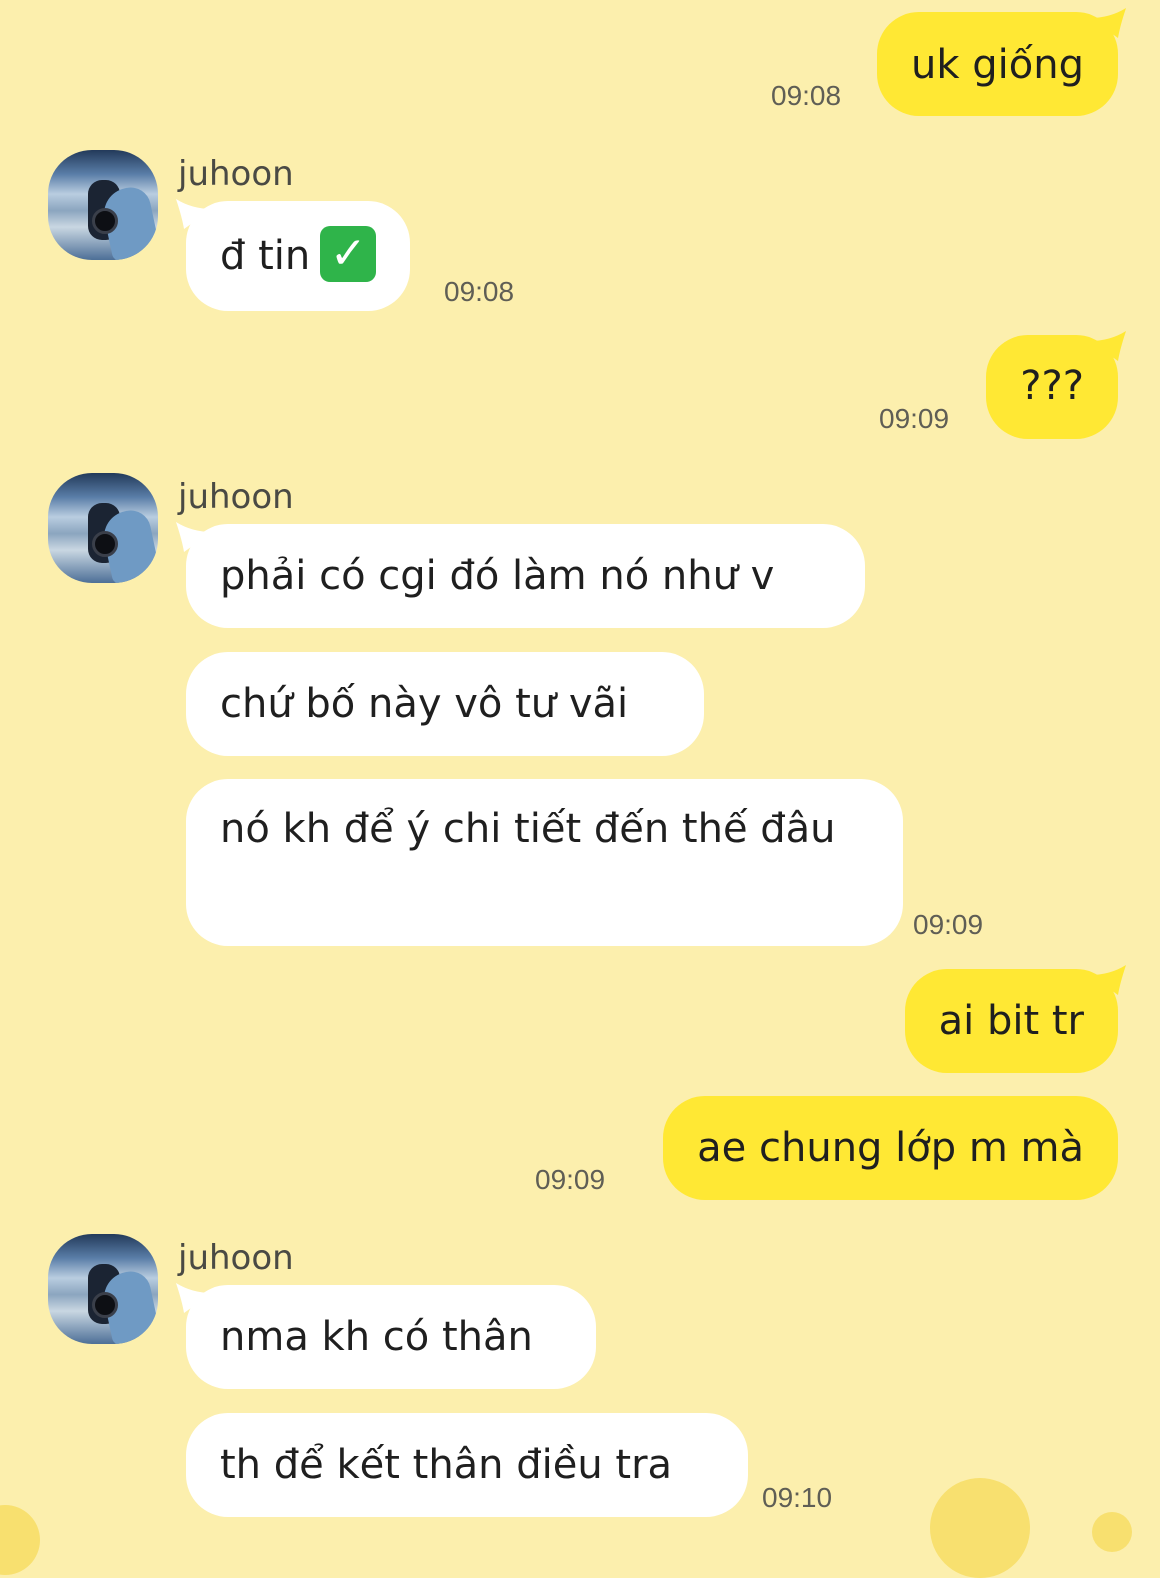 The width and height of the screenshot is (1160, 1578). Describe the element at coordinates (265, 256) in the screenshot. I see `message-text: đ tin` at that location.